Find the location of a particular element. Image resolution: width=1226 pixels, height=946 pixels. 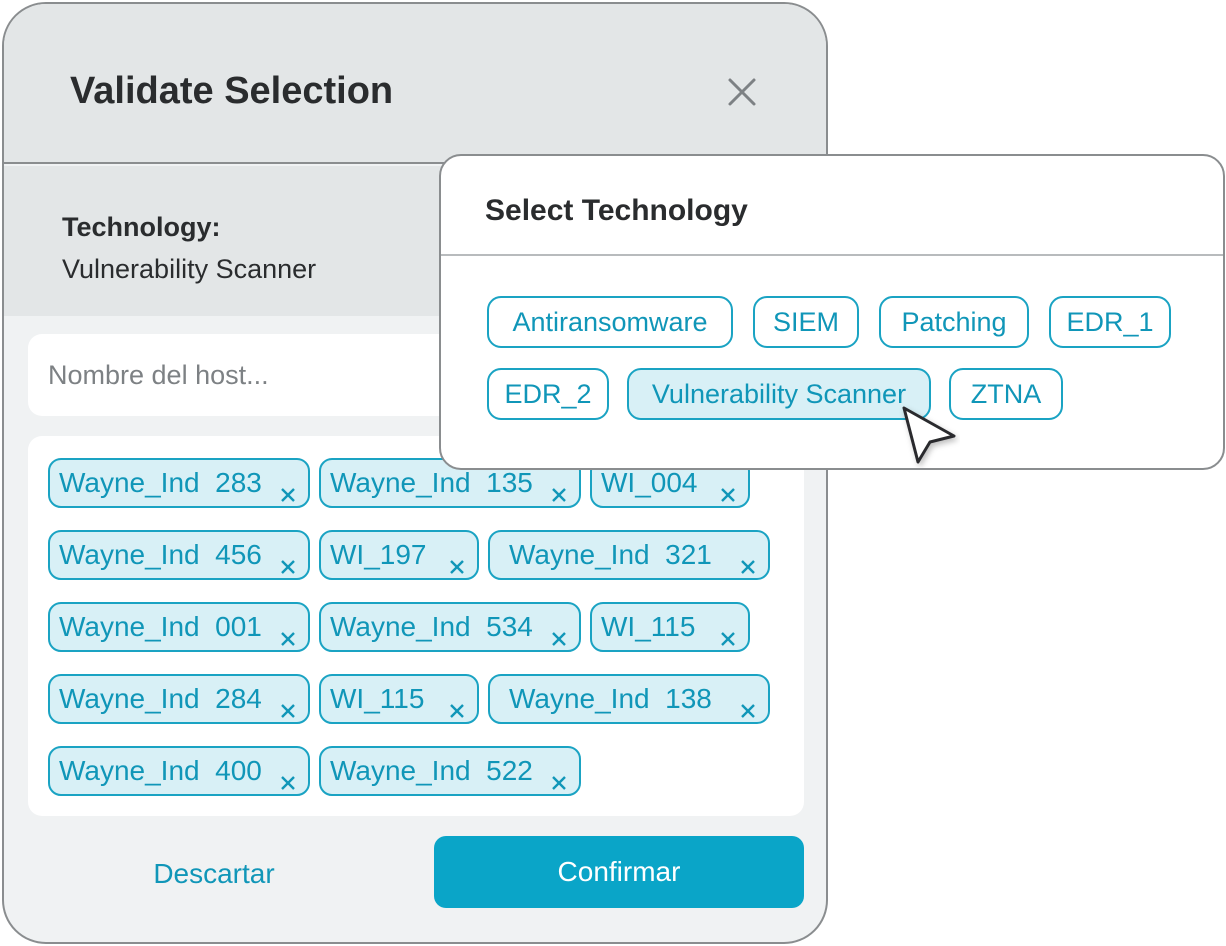

tech-option-ztna: ZTNA is located at coordinates (1006, 394).